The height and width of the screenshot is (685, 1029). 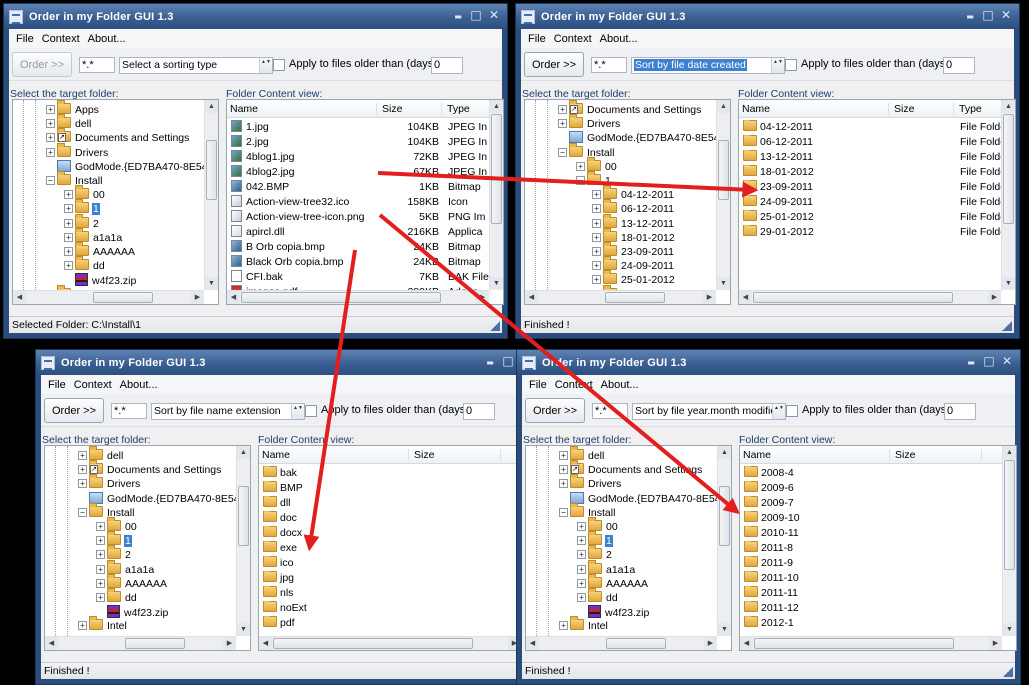 What do you see at coordinates (311, 411) in the screenshot?
I see `apply-older-checkbox` at bounding box center [311, 411].